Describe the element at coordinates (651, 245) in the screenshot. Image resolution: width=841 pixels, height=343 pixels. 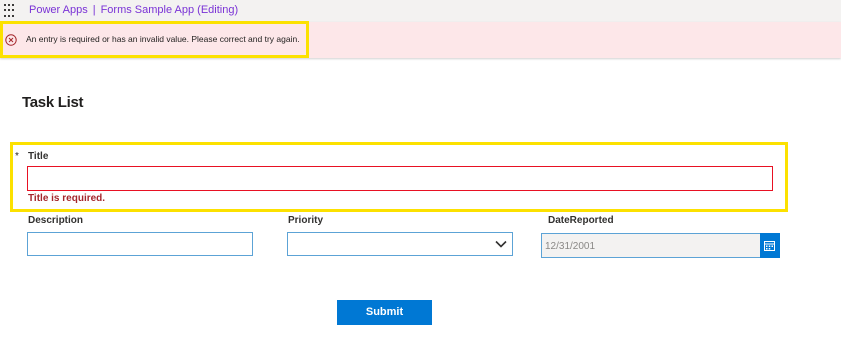
I see `date-reported-input: 12/31/2001` at that location.